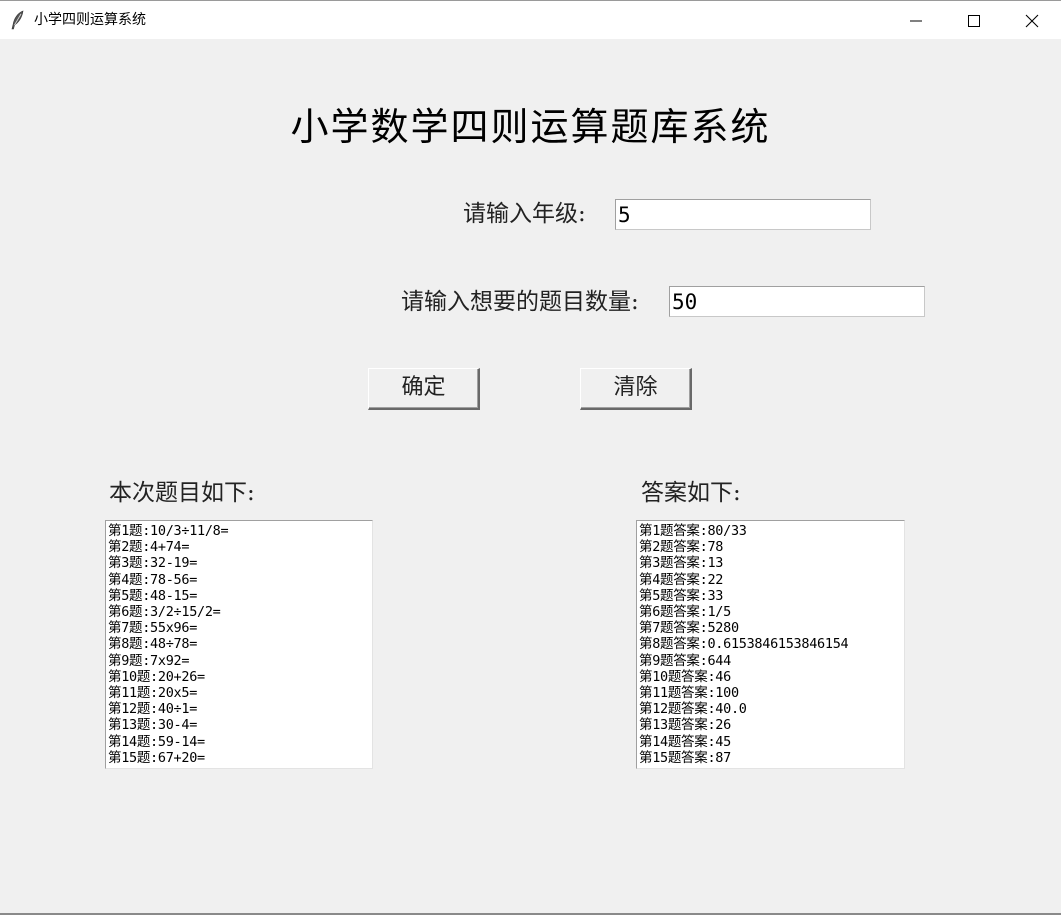 The height and width of the screenshot is (915, 1061). I want to click on text-line: 第8题:48÷78=, so click(153, 644).